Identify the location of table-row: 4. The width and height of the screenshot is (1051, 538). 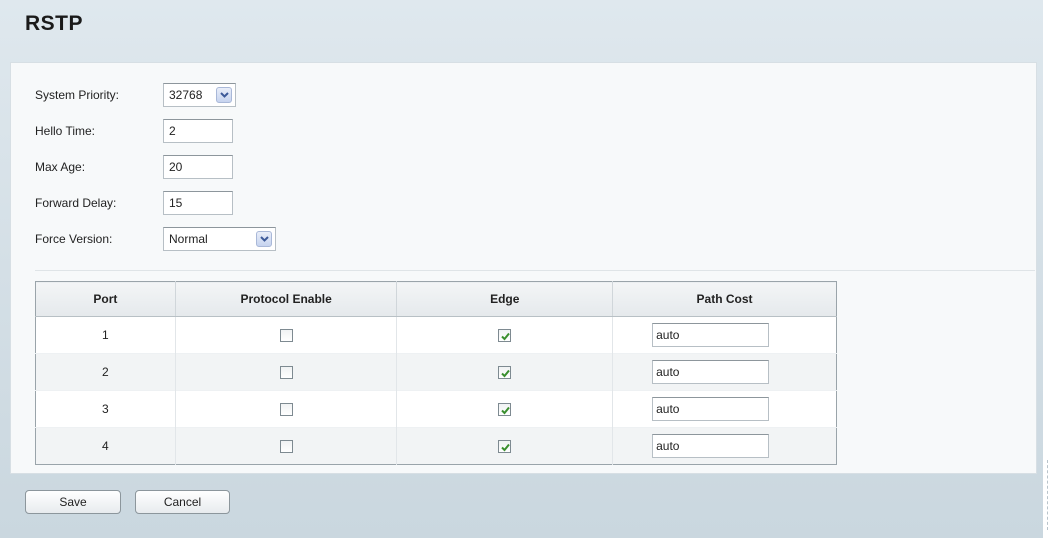
(436, 446).